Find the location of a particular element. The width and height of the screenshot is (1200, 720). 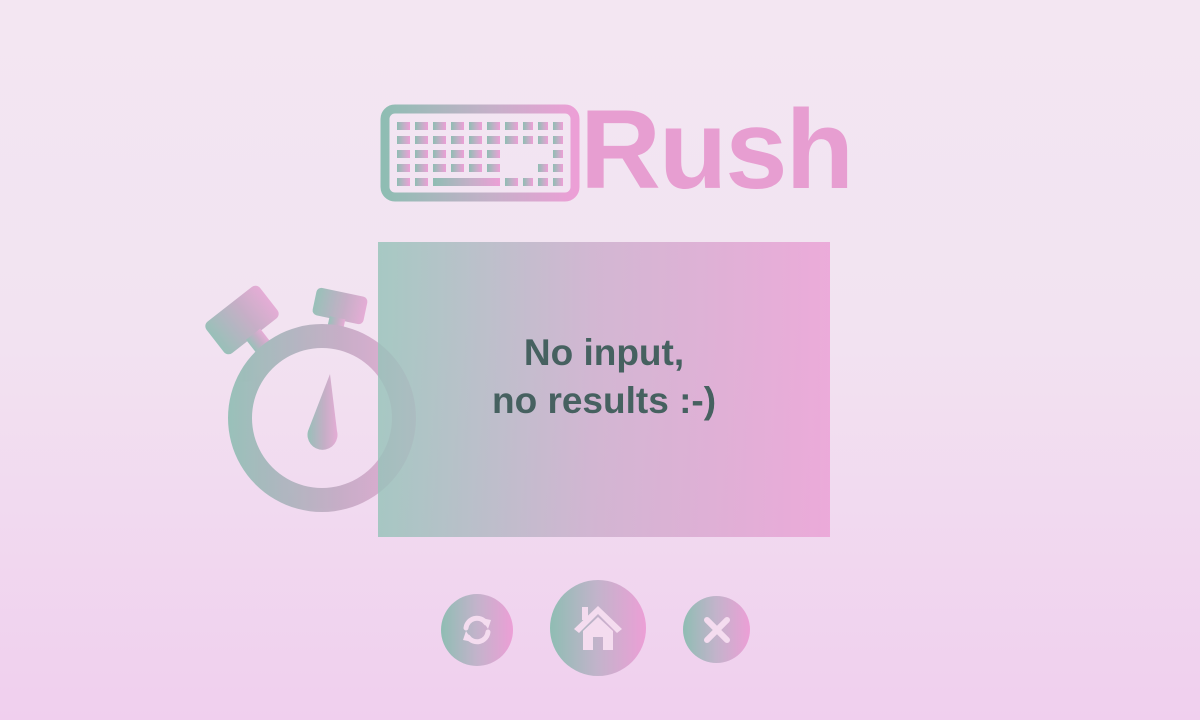

result-message: No input, no results :-) is located at coordinates (604, 377).